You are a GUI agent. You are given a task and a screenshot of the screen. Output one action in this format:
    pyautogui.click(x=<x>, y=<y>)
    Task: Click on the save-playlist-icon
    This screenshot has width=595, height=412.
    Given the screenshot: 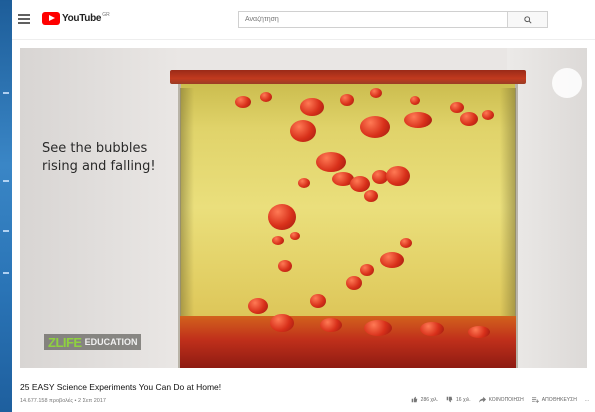 What is the action you would take?
    pyautogui.click(x=535, y=400)
    